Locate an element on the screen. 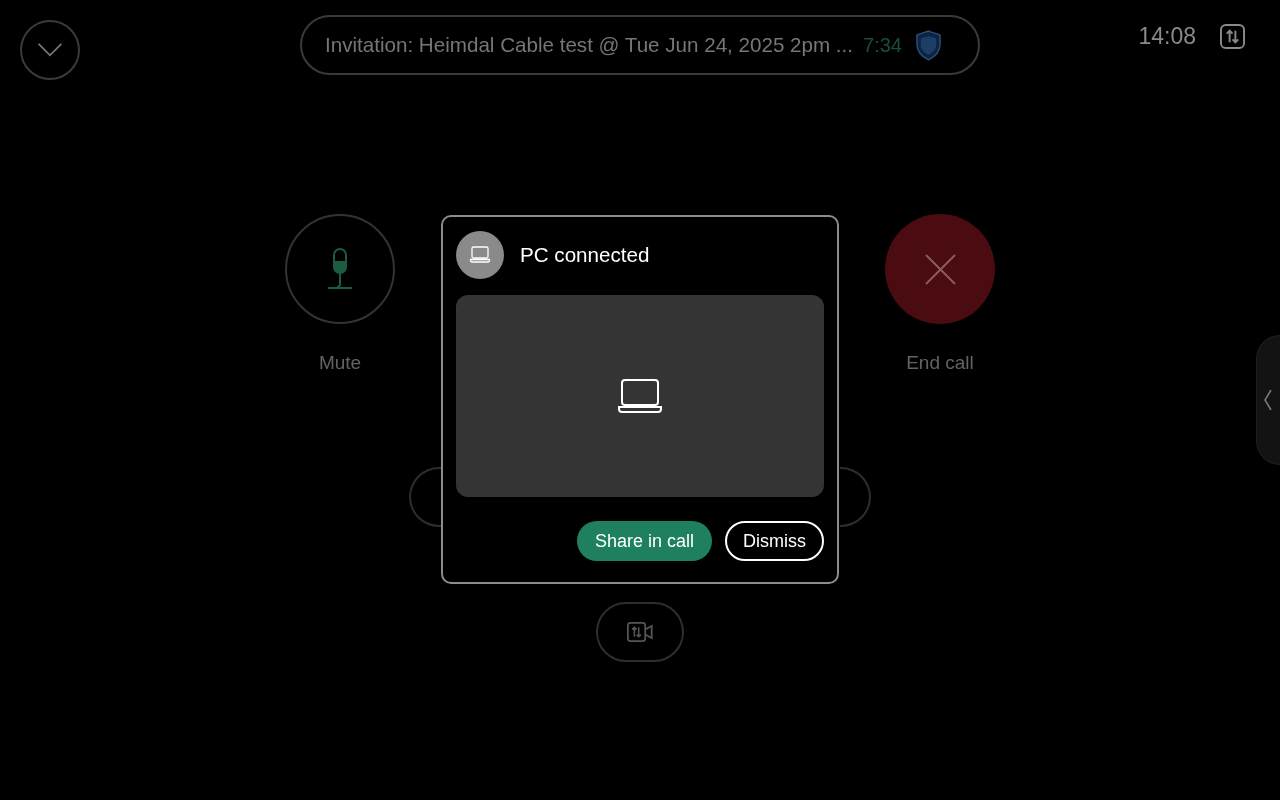 The image size is (1280, 800). drawer-handle is located at coordinates (1268, 400).